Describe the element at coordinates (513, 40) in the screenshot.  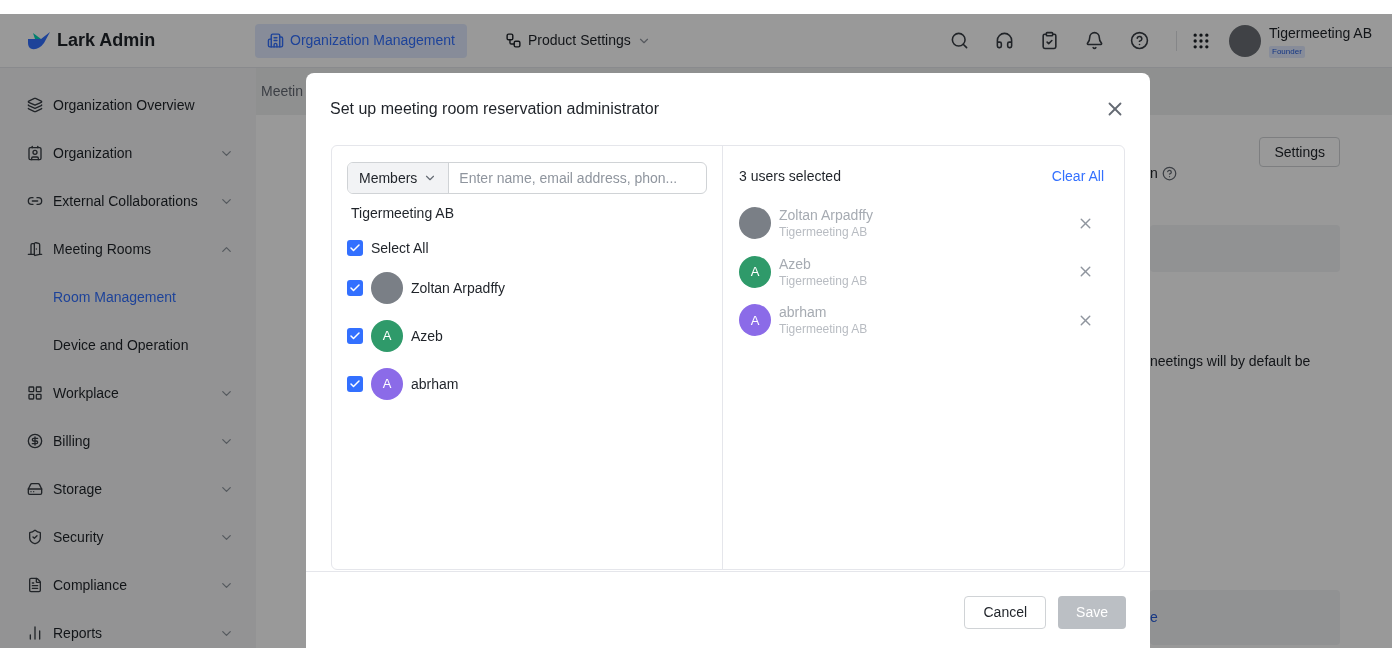
I see `nodes-icon` at that location.